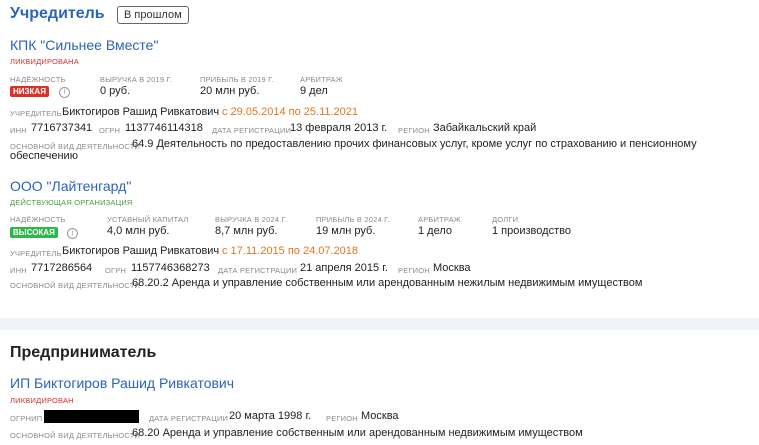  I want to click on metric-value: 1 производство, so click(531, 231).